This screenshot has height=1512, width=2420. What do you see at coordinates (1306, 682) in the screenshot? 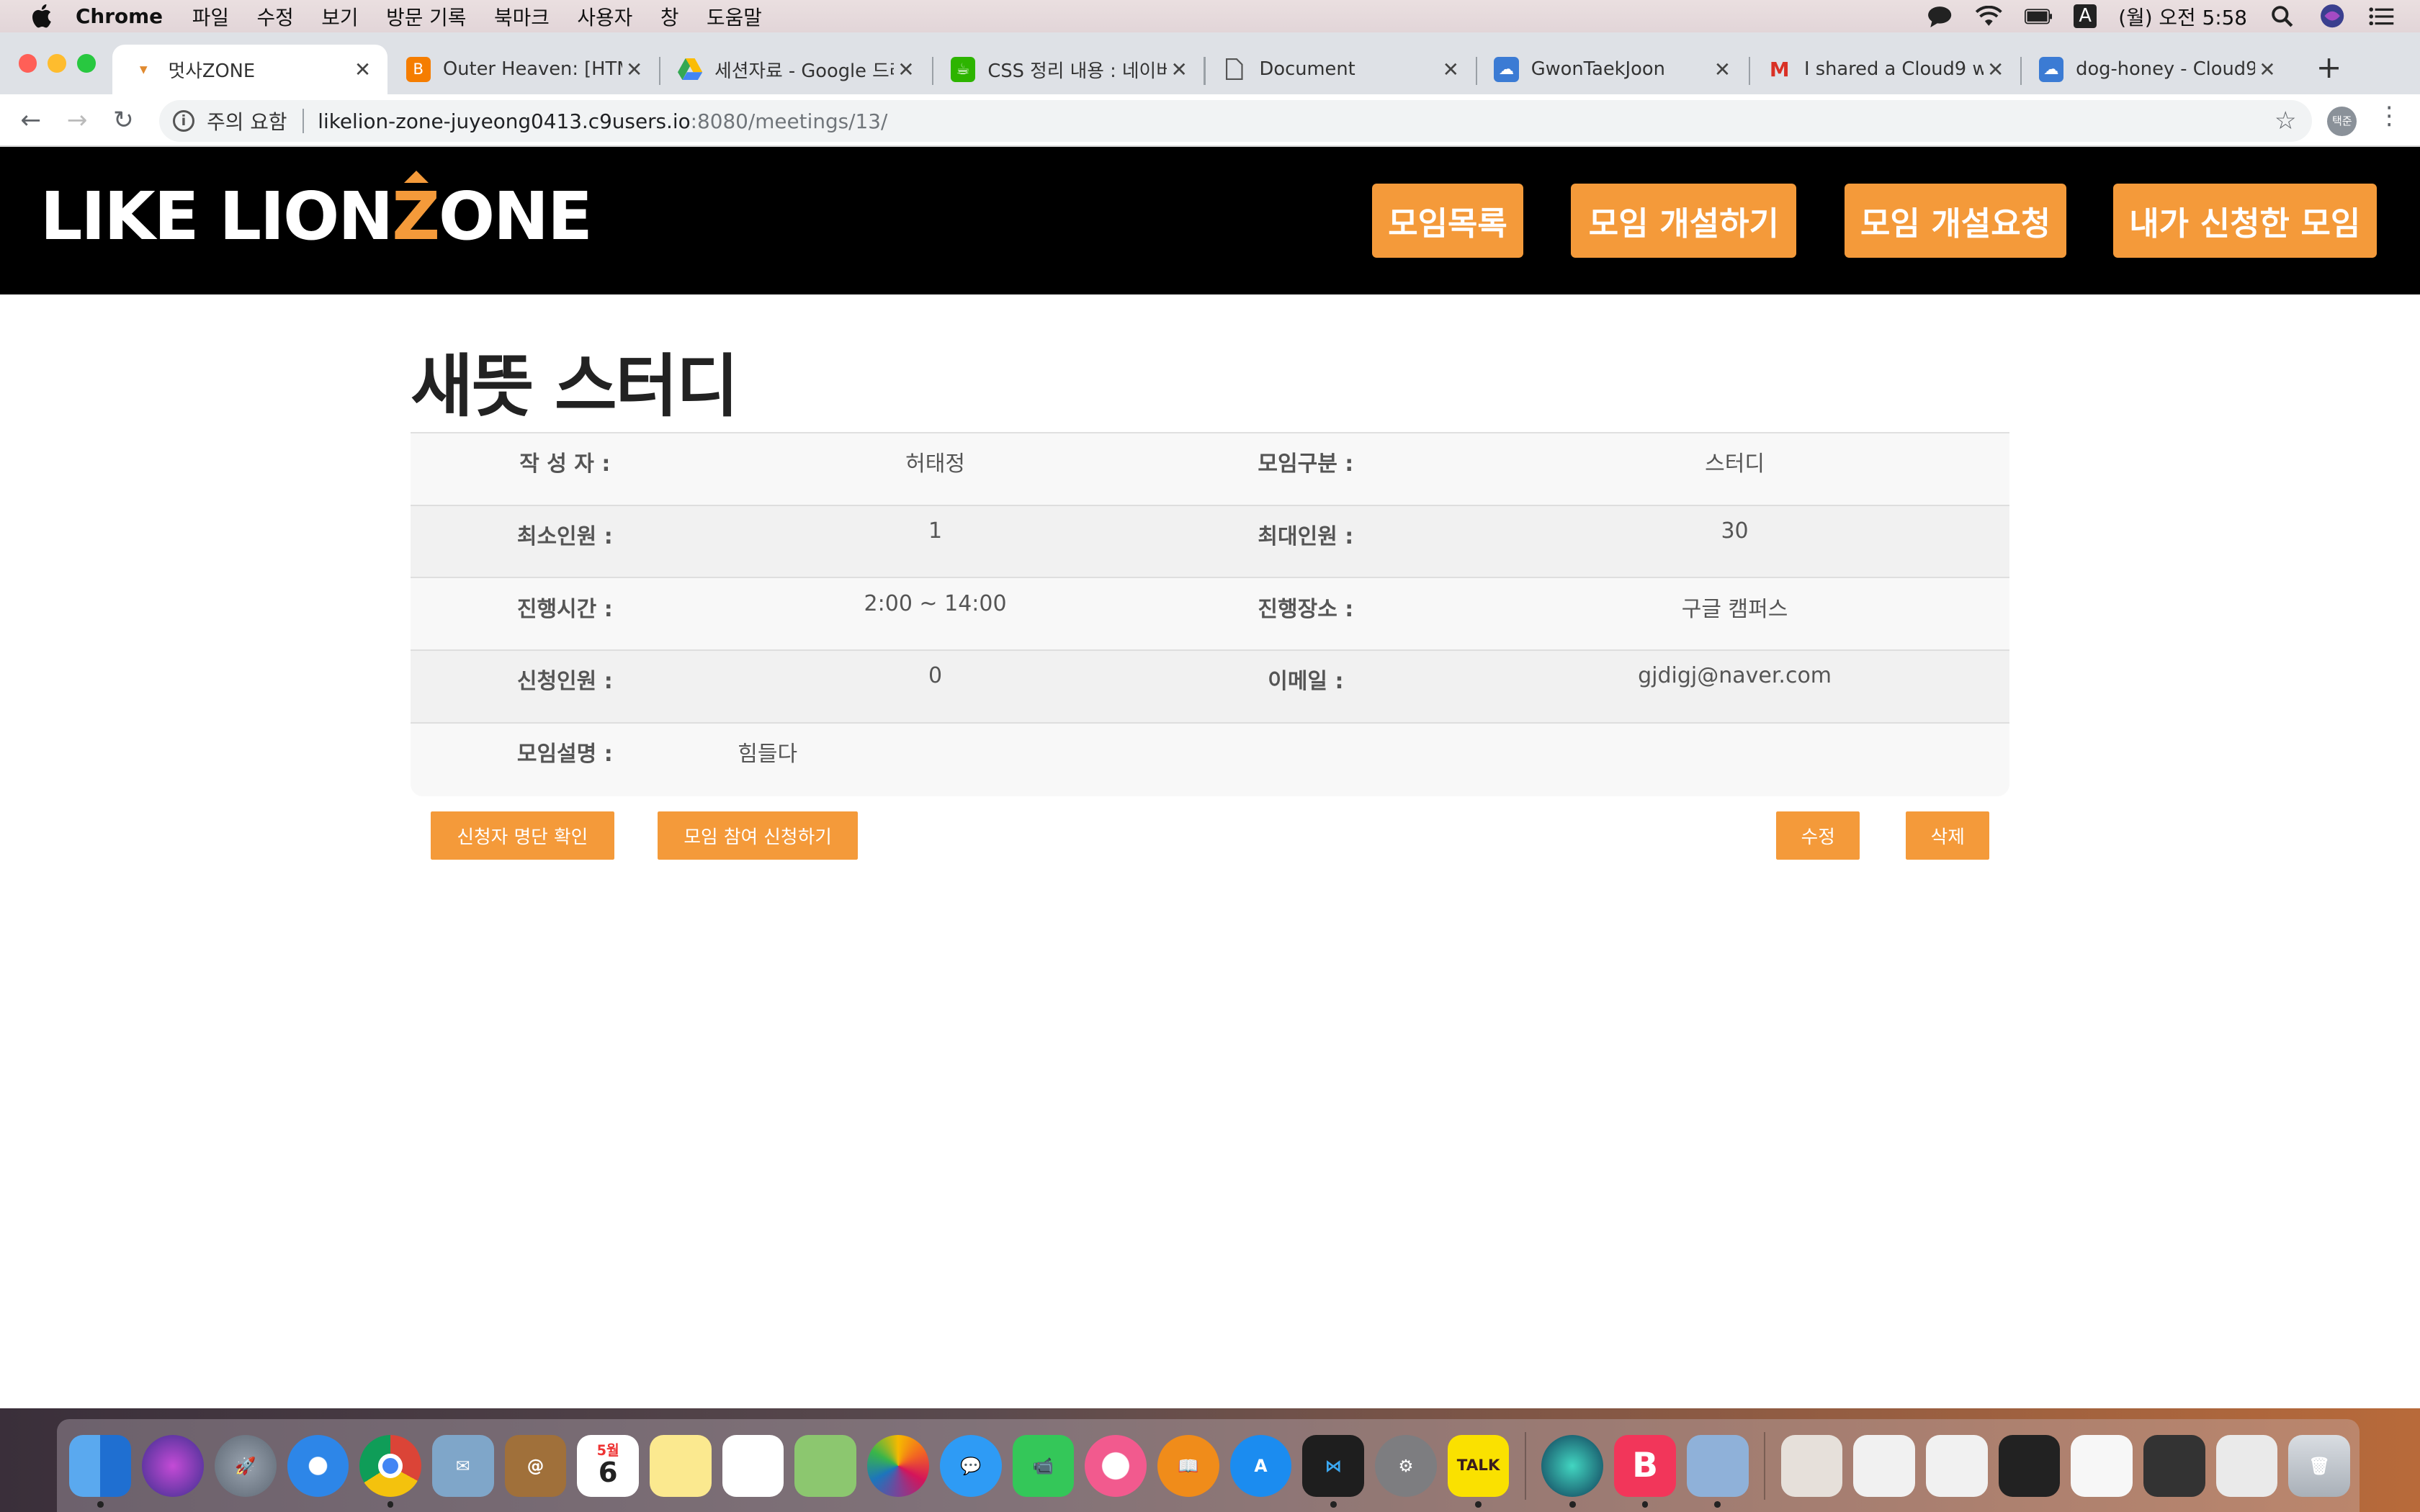
I see `email-label: 이메일 :` at bounding box center [1306, 682].